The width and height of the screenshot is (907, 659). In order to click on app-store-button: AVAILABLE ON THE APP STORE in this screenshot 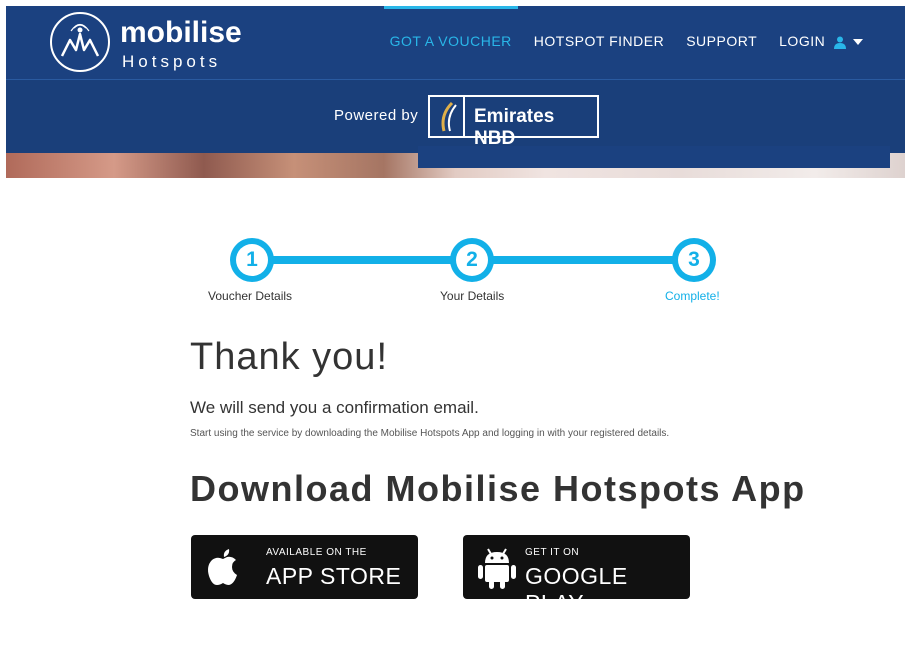, I will do `click(304, 567)`.